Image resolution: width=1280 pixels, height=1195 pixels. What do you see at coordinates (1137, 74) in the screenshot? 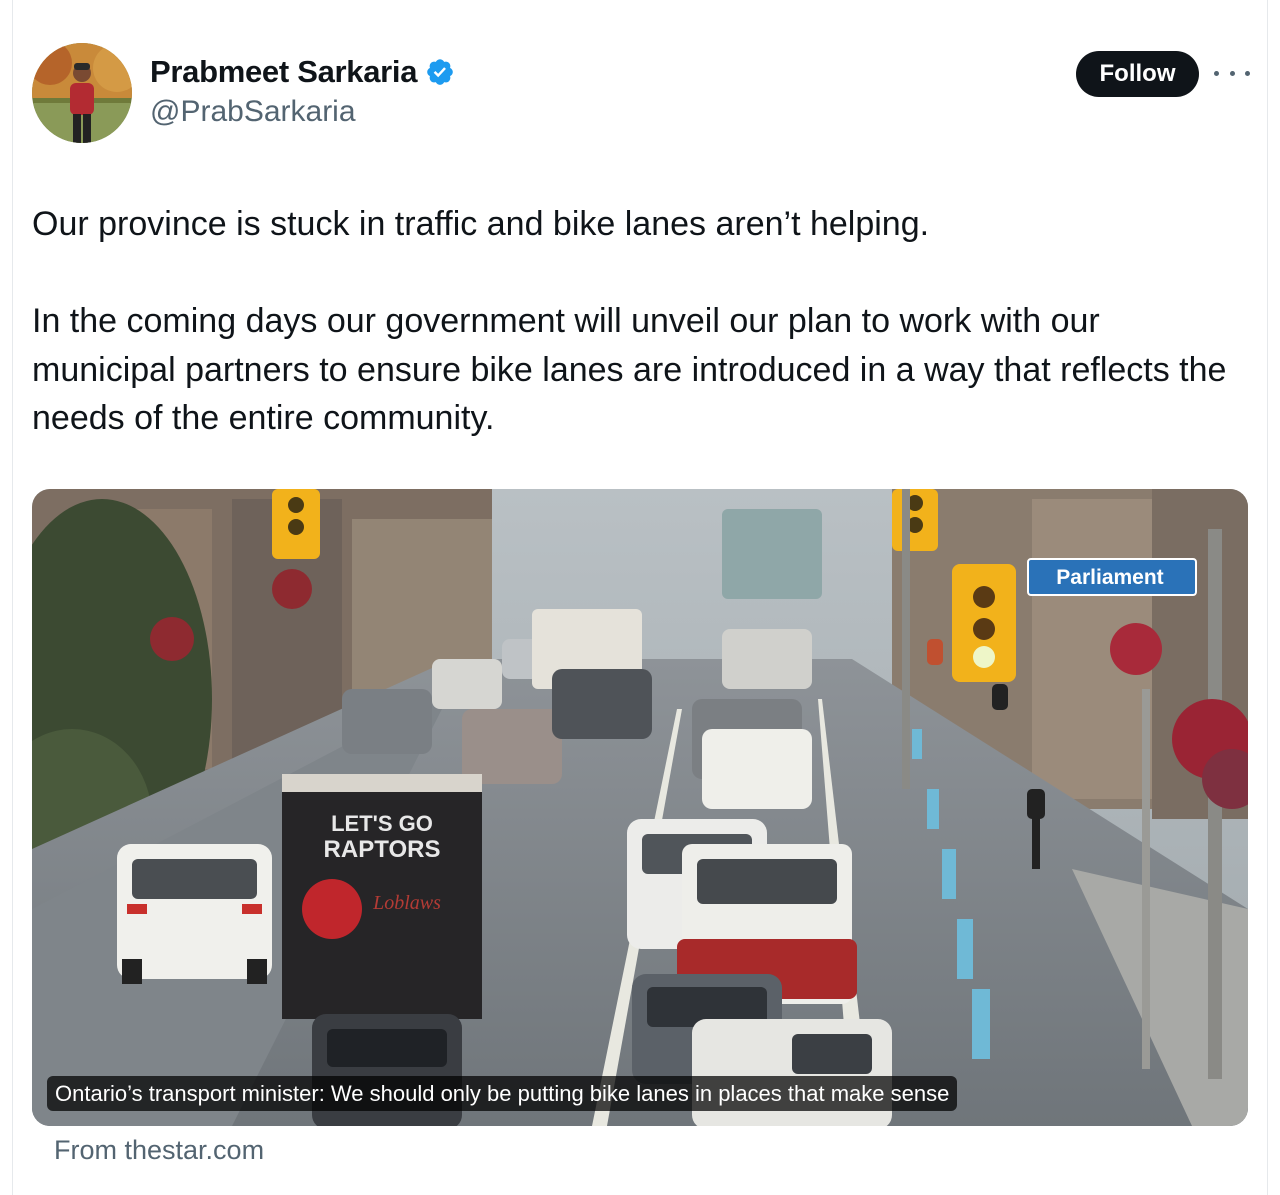
I see `follow-button: Follow` at bounding box center [1137, 74].